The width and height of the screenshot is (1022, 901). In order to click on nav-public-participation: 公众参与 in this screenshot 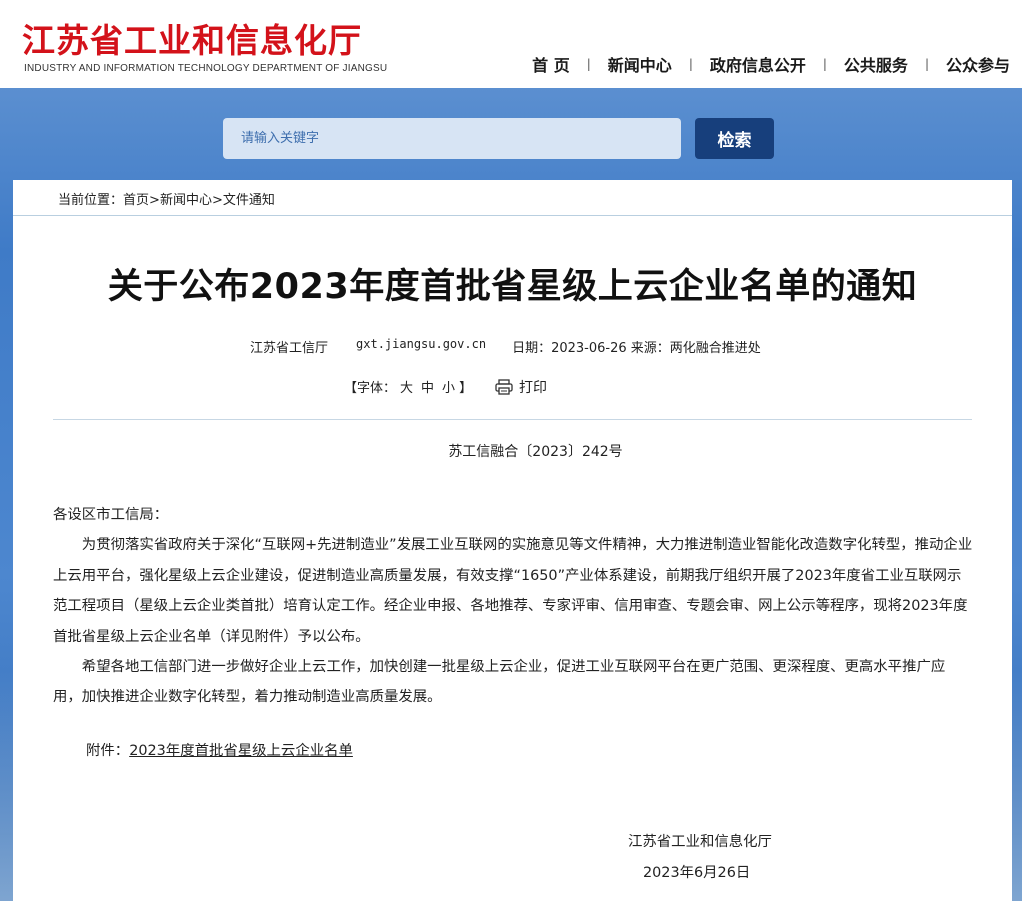, I will do `click(978, 64)`.